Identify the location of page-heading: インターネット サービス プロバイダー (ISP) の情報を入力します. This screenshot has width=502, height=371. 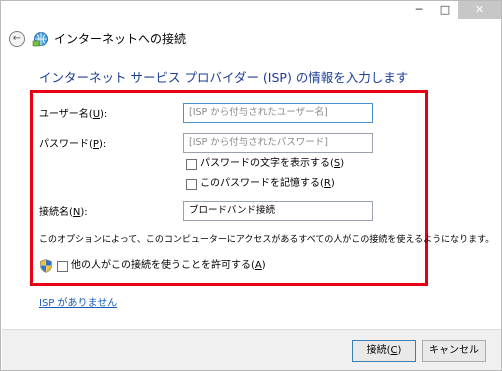
(224, 77).